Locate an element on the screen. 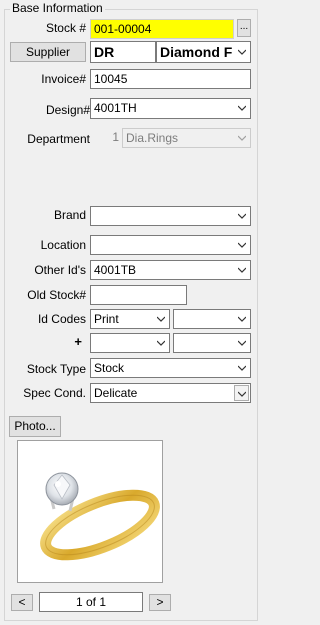  department-value: Dia.Rings is located at coordinates (152, 138).